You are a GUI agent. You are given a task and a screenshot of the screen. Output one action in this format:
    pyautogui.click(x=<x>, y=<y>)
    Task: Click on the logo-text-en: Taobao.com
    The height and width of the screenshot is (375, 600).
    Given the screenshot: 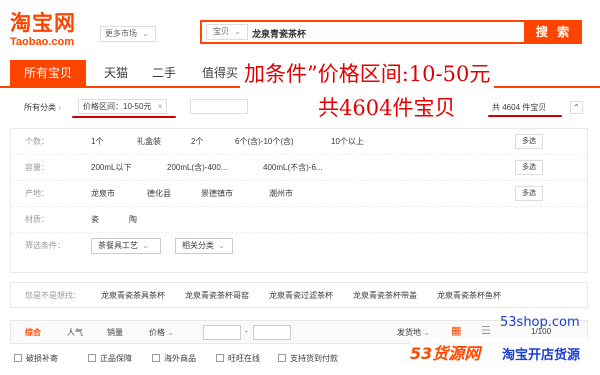 What is the action you would take?
    pyautogui.click(x=42, y=42)
    